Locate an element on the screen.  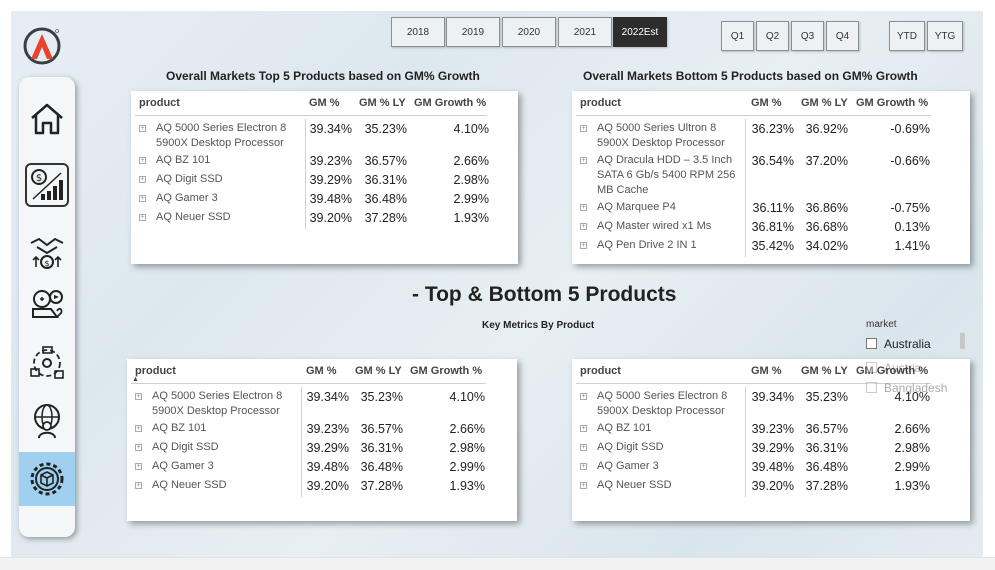
table-row: + AQ Marquee P4 36.11% 36.86% -0.75% is located at coordinates (771, 207).